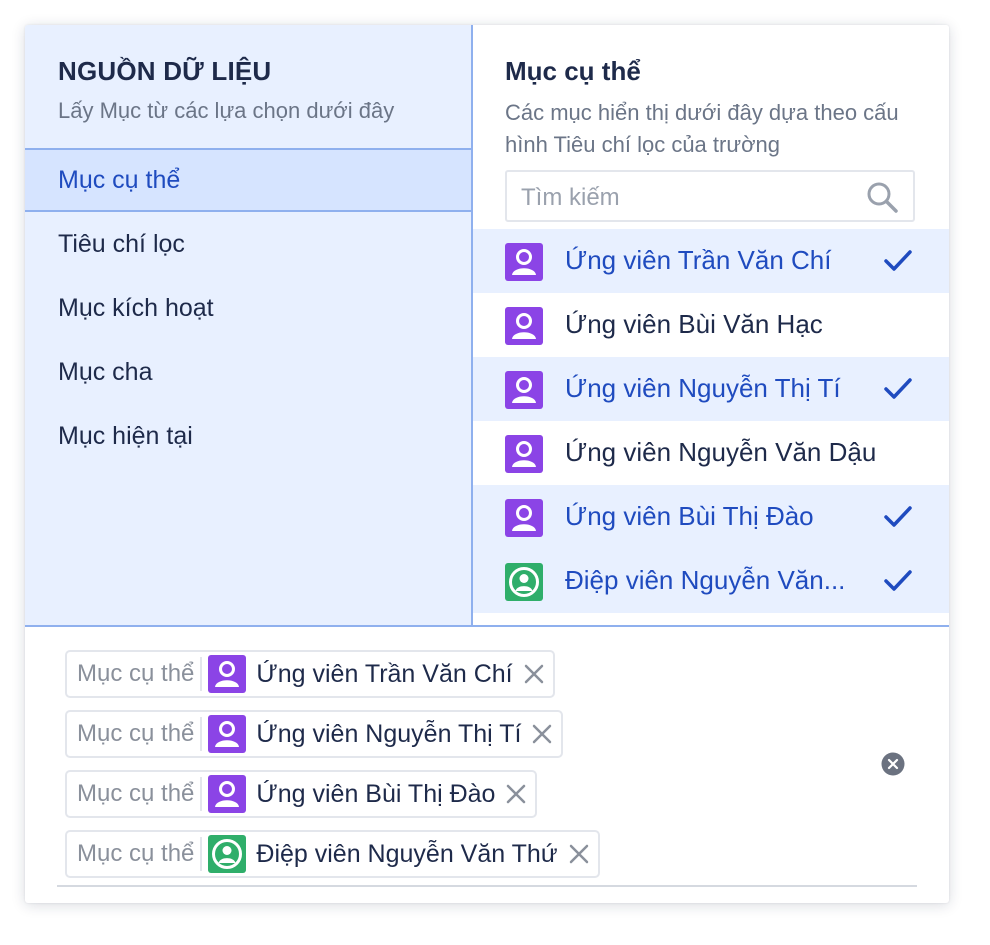  I want to click on tag-name: Ứng viên Bùi Thị Đào, so click(376, 793).